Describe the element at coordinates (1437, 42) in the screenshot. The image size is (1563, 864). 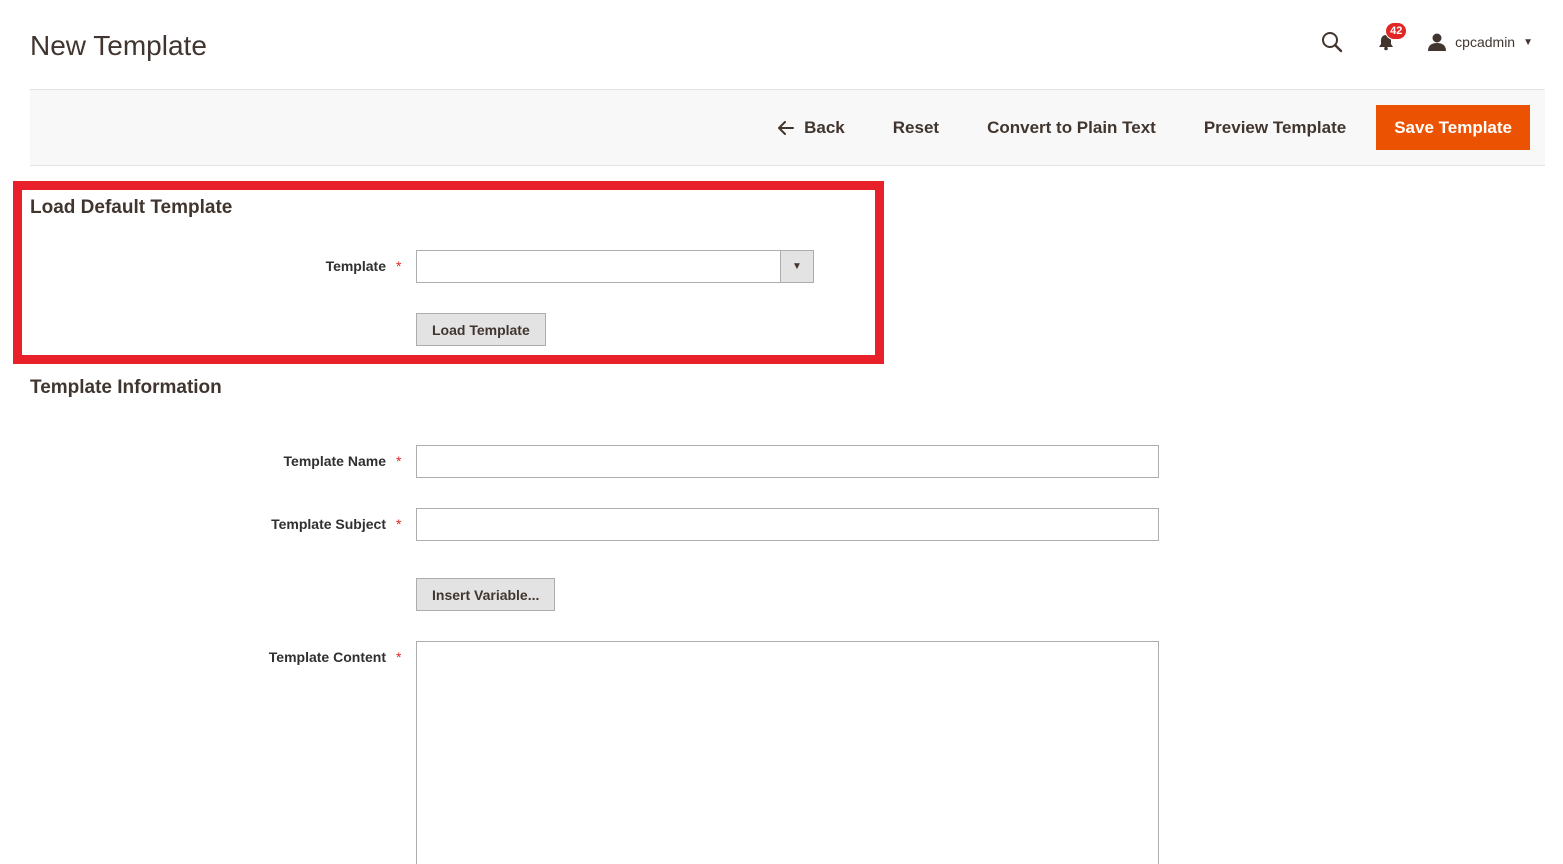
I see `user-icon` at that location.